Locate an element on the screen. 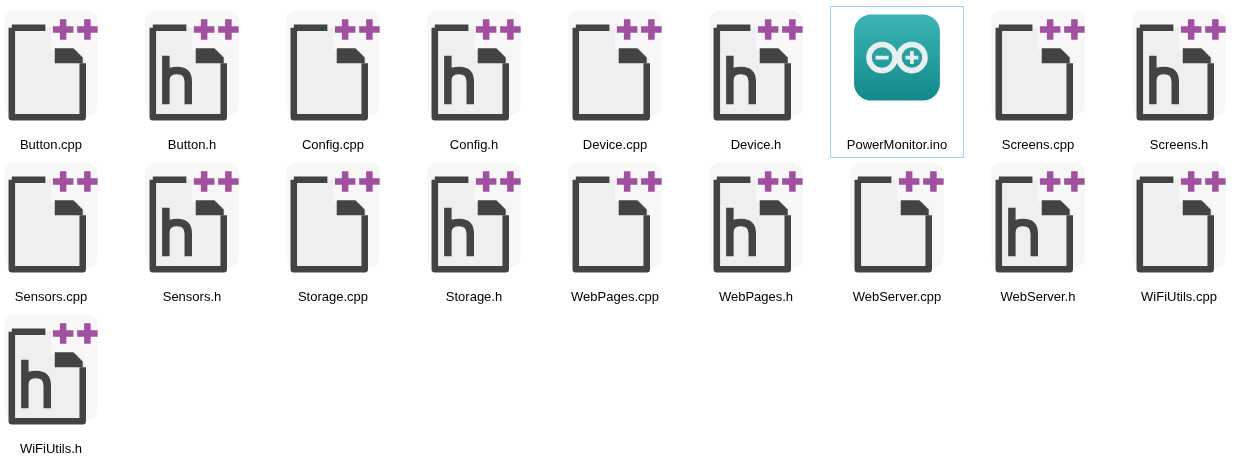 The width and height of the screenshot is (1240, 473). file-item: Button.h is located at coordinates (192, 82).